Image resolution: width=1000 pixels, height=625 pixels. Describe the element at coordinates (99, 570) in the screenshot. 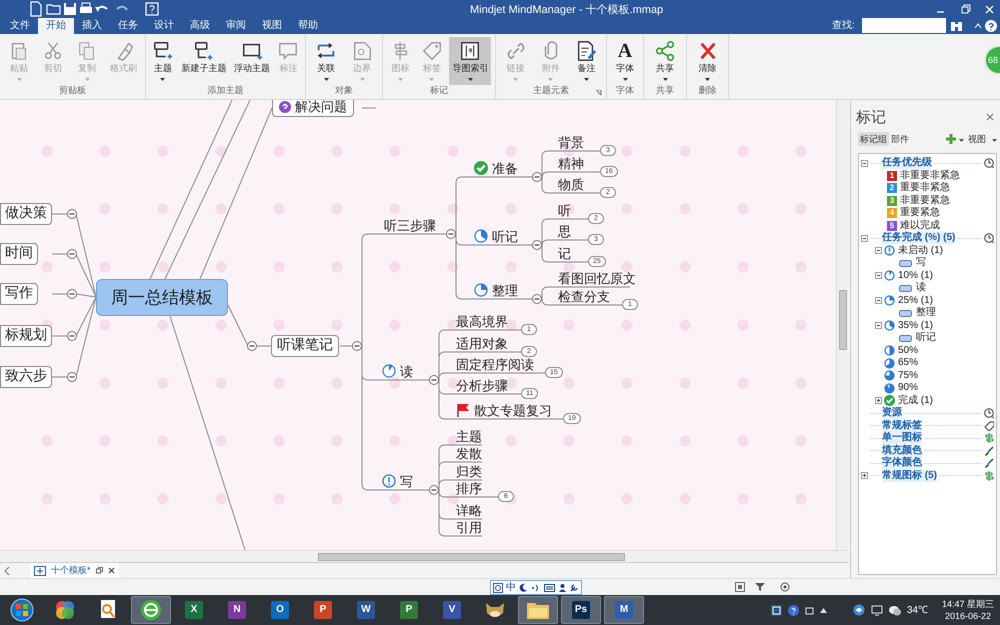

I see `restore-icon` at that location.